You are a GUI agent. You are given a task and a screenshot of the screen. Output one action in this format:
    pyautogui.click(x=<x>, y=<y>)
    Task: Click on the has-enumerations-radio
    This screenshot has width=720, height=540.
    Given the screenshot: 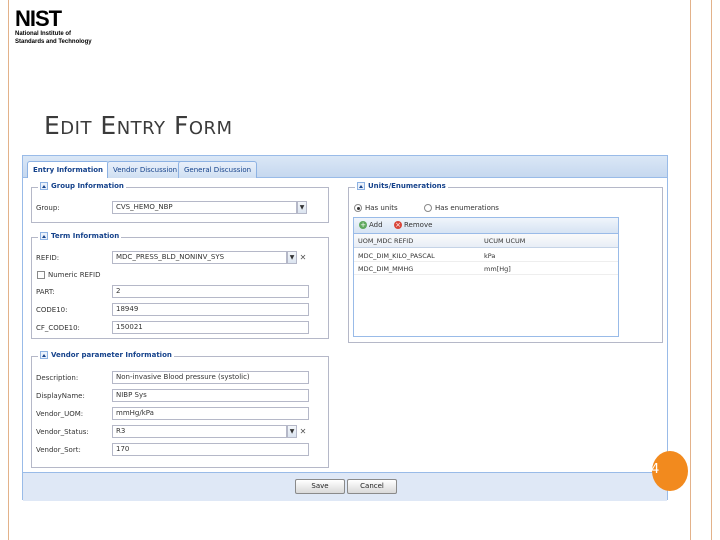 What is the action you would take?
    pyautogui.click(x=428, y=208)
    